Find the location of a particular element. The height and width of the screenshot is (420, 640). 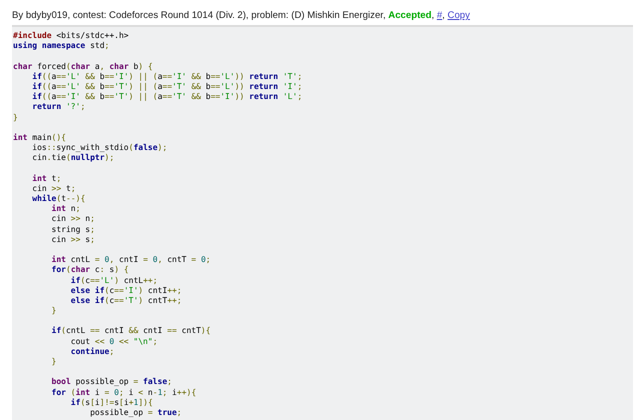

code-line: if(c=='L') cntL++; is located at coordinates (114, 281).